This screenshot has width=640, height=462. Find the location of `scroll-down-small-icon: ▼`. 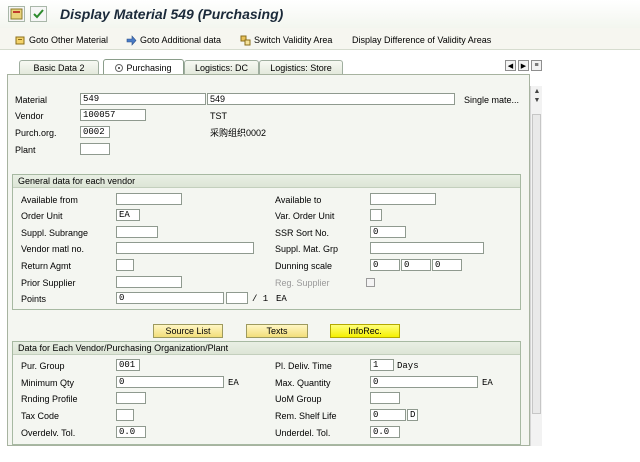

scroll-down-small-icon: ▼ is located at coordinates (537, 100).